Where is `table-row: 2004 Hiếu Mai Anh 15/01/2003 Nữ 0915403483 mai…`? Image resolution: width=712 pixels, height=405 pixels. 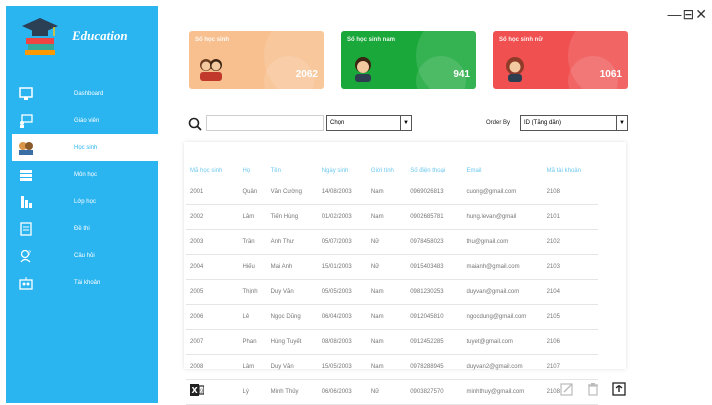
table-row: 2004 Hiếu Mai Anh 15/01/2003 Nữ 0915403483 mai… is located at coordinates (392, 267).